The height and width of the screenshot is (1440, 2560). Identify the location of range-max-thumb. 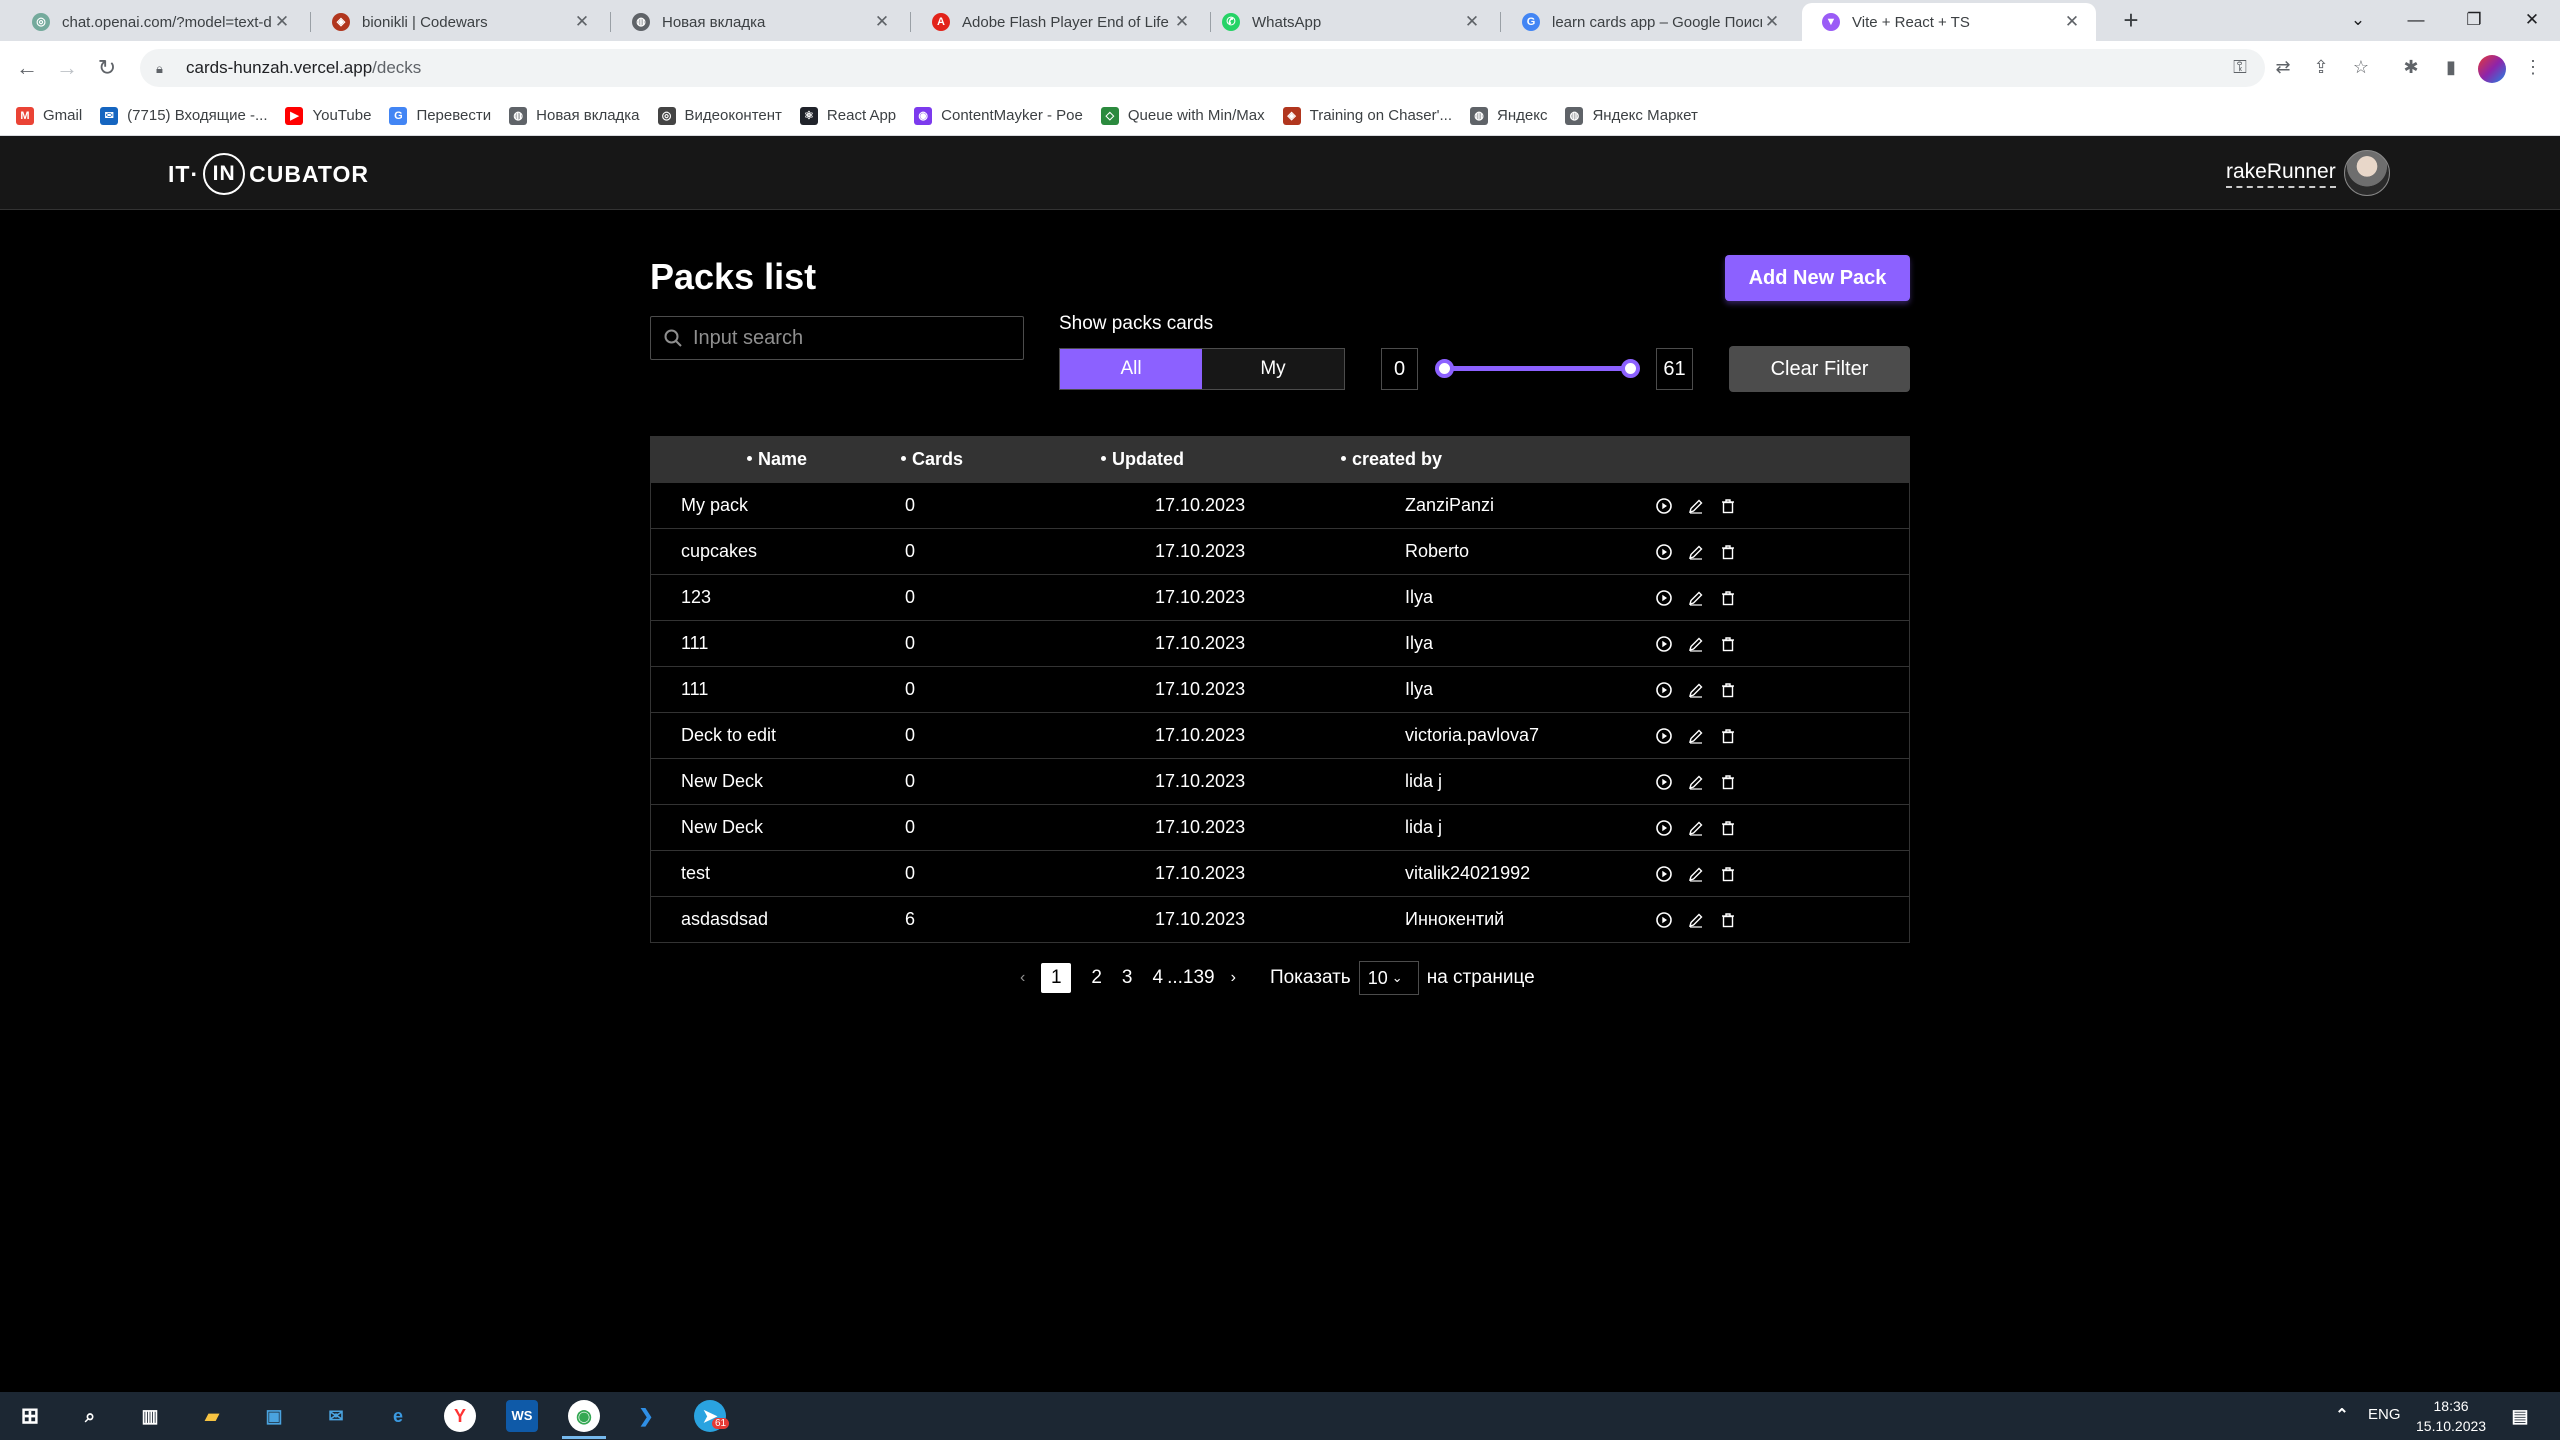
(1630, 368).